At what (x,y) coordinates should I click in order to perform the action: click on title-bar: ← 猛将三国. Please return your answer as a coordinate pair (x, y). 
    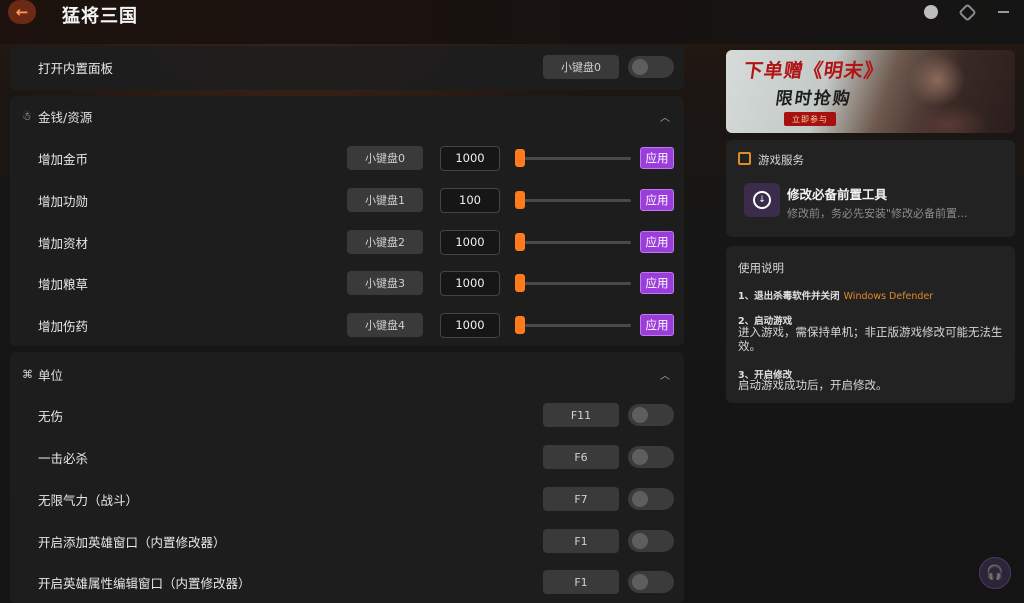
    Looking at the image, I should click on (512, 22).